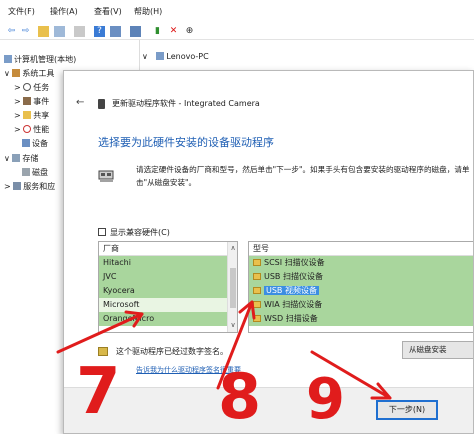 The height and width of the screenshot is (434, 474). Describe the element at coordinates (27, 129) in the screenshot. I see `performance-icon` at that location.